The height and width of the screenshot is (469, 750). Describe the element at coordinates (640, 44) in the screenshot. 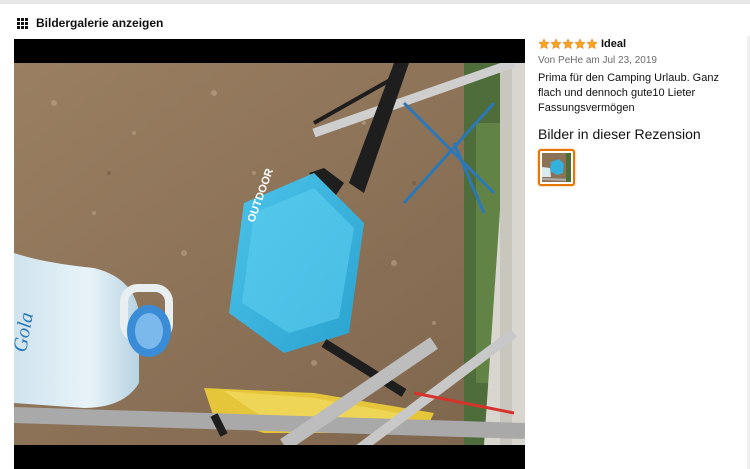

I see `review-header: Ideal` at that location.